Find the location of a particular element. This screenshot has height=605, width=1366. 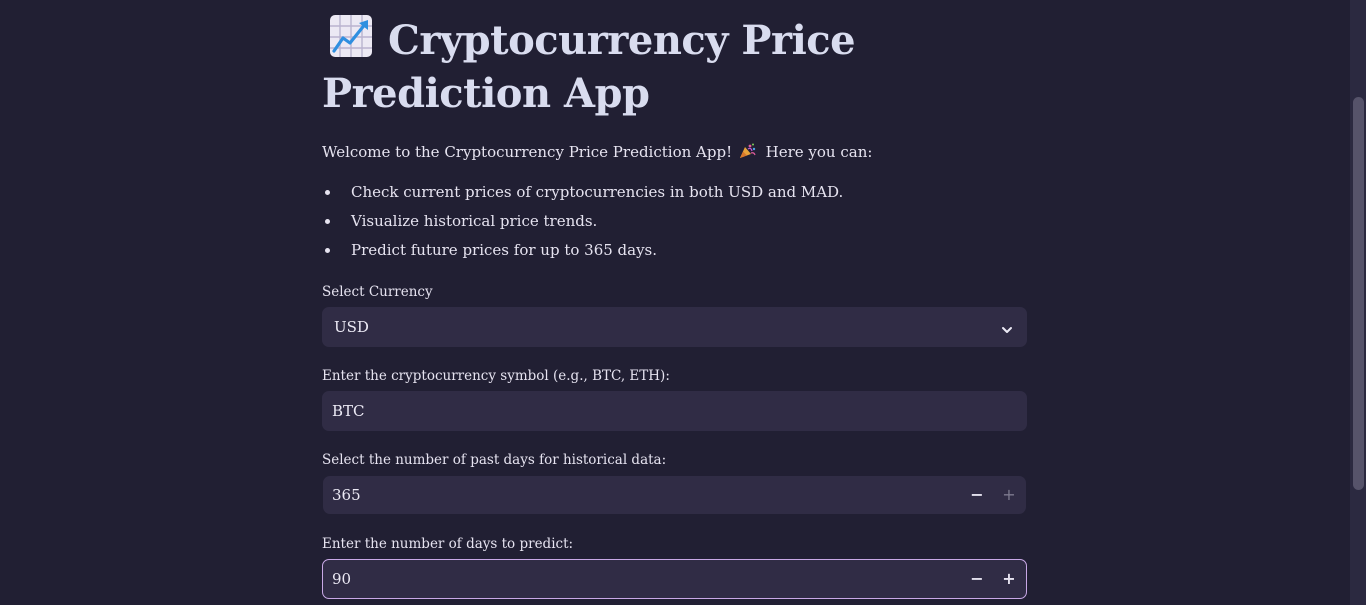

predict-days-decrement-button: − is located at coordinates (977, 579).